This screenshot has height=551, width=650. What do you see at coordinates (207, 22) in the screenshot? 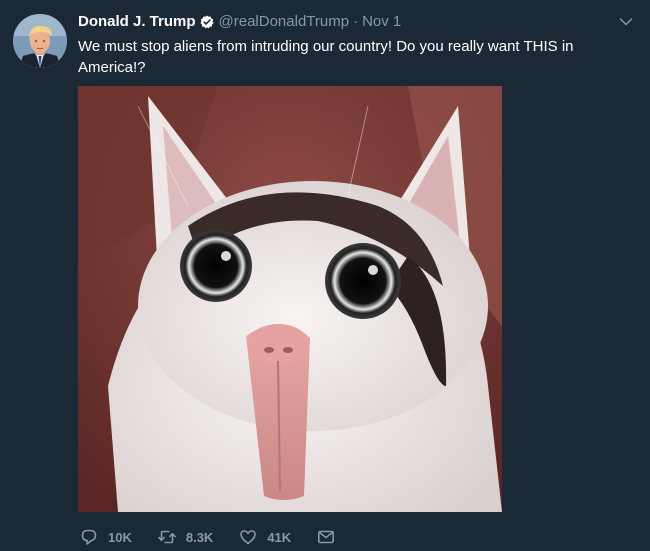
I see `verified-badge-icon` at bounding box center [207, 22].